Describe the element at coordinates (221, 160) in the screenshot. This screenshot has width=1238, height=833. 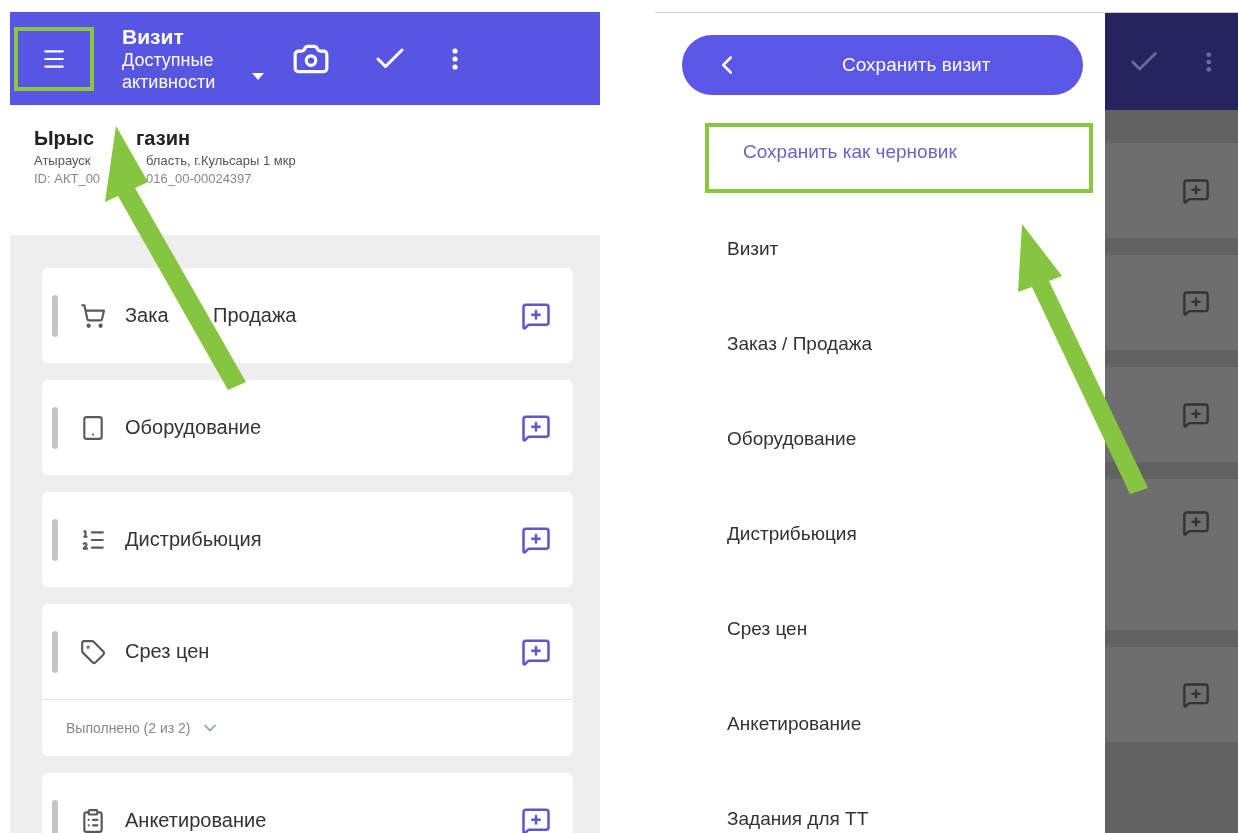
I see `store-text: бласть, г.Кульсары 1 мкр` at that location.